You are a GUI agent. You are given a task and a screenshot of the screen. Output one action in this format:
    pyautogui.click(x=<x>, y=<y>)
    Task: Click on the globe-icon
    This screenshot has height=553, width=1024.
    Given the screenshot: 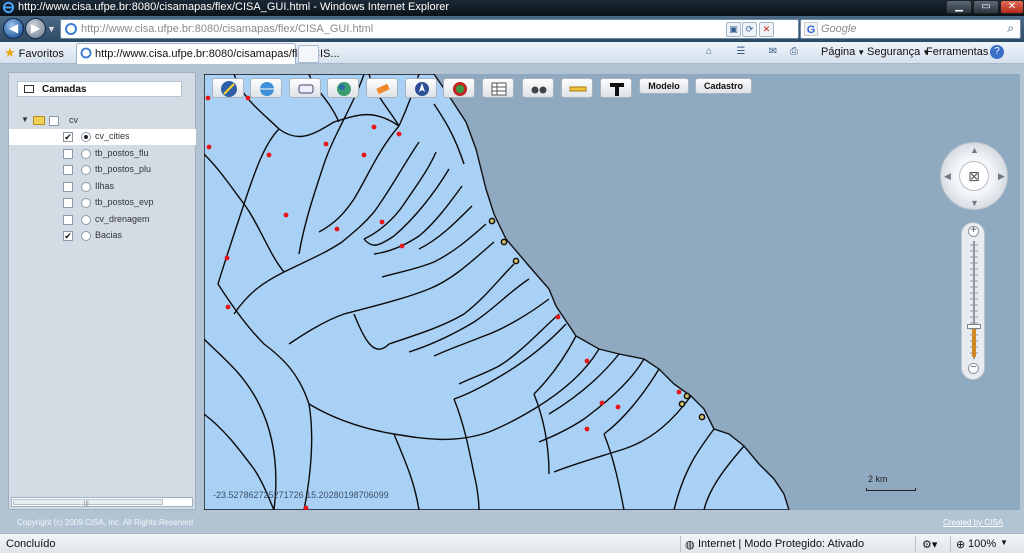 What is the action you would take?
    pyautogui.click(x=266, y=88)
    